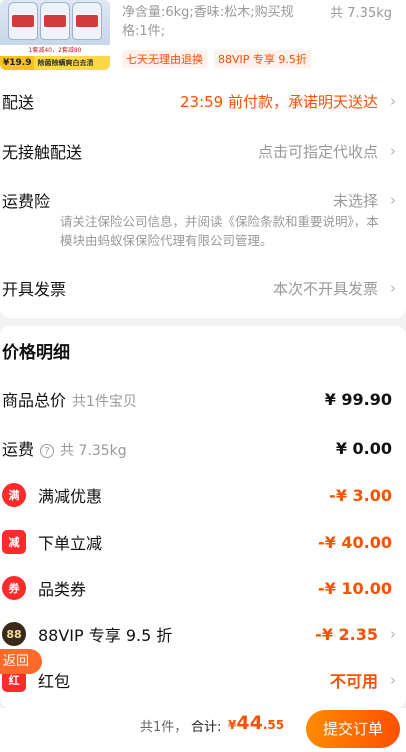  What do you see at coordinates (363, 448) in the screenshot?
I see `shipping-amount: ¥ 0.00` at bounding box center [363, 448].